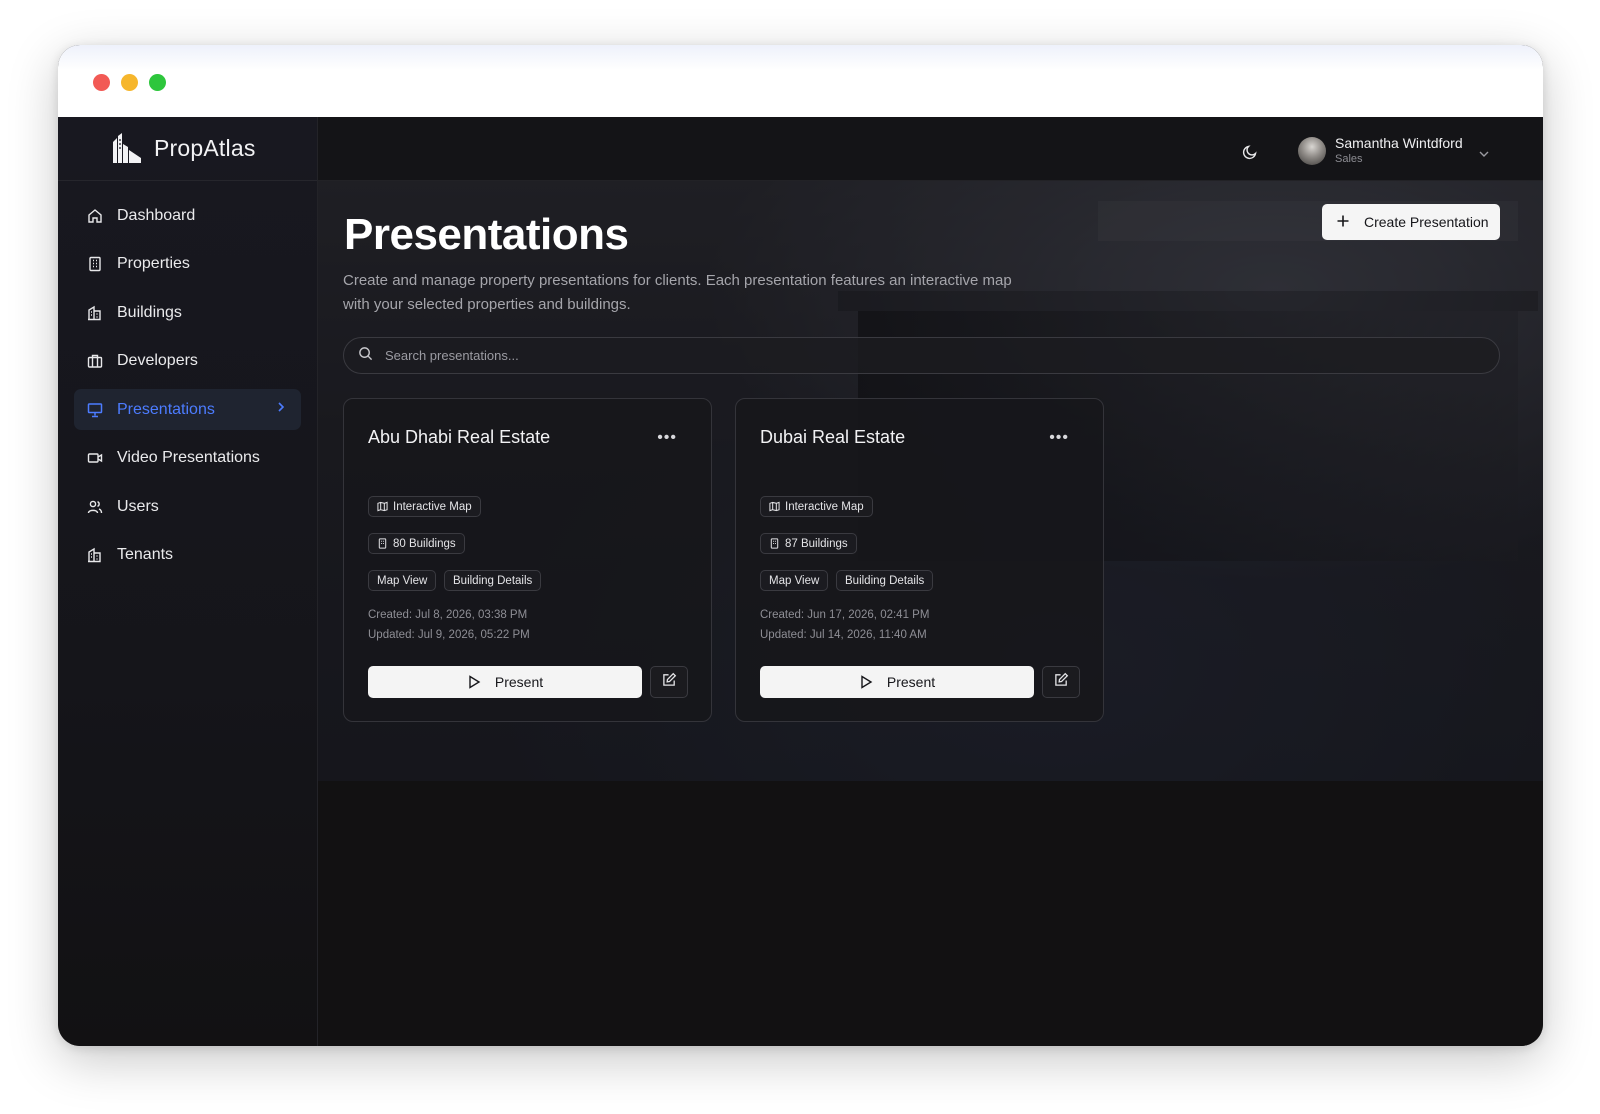 Image resolution: width=1600 pixels, height=1114 pixels. What do you see at coordinates (95, 555) in the screenshot?
I see `tenants-icon` at bounding box center [95, 555].